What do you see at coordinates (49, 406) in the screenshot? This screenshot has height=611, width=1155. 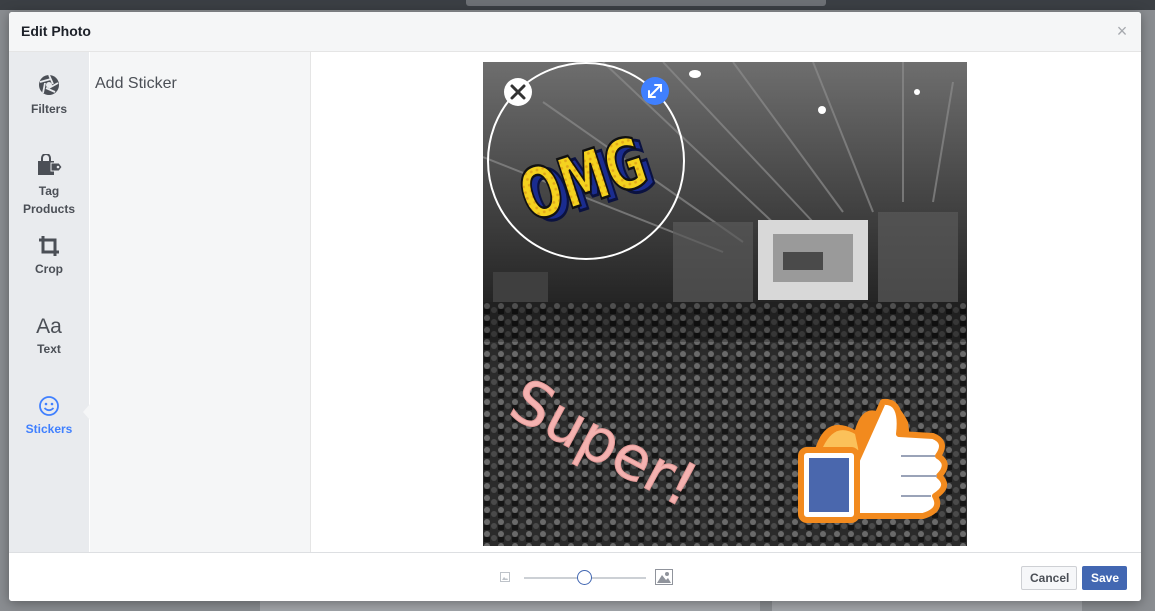 I see `smiley-icon` at bounding box center [49, 406].